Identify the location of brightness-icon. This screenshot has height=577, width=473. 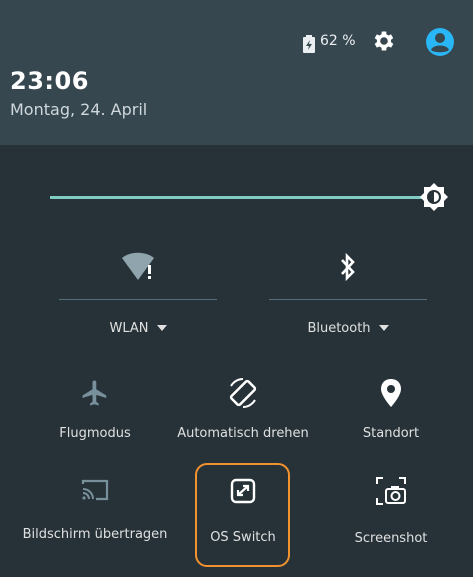
(434, 197).